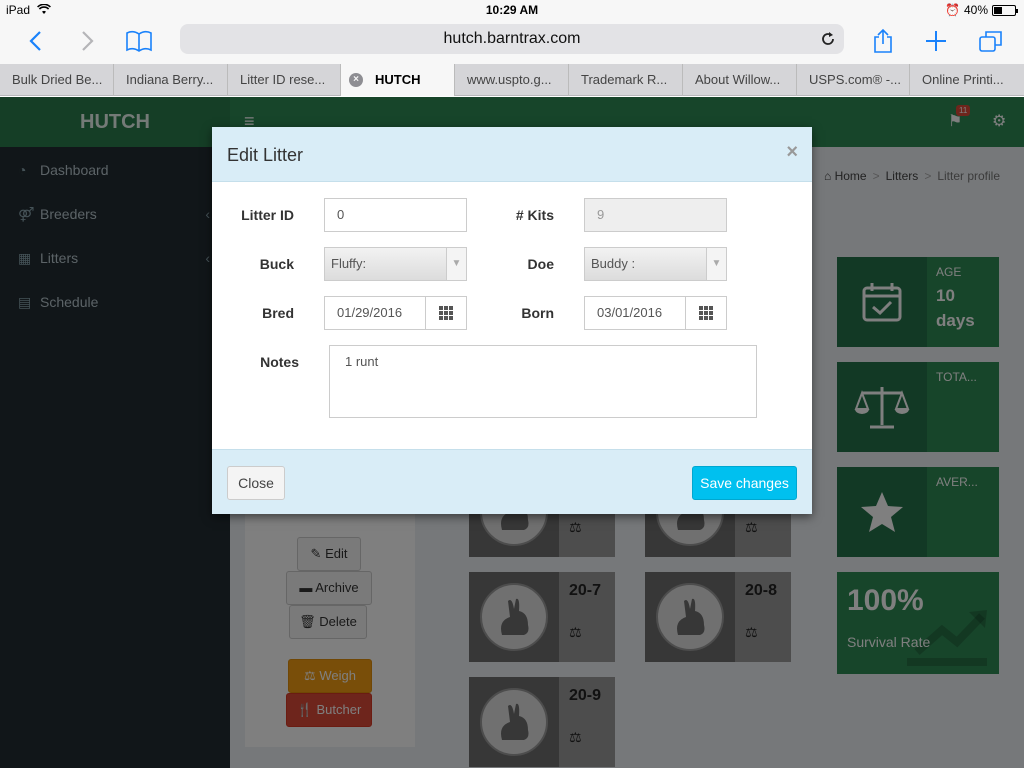 Image resolution: width=1024 pixels, height=768 pixels. What do you see at coordinates (256, 483) in the screenshot?
I see `close-button: Close` at bounding box center [256, 483].